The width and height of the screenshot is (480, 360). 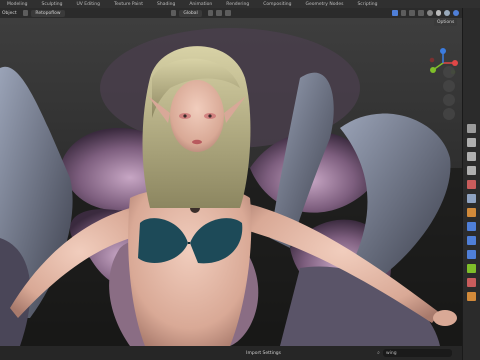 I want to click on tab-shading: Shading, so click(x=166, y=4).